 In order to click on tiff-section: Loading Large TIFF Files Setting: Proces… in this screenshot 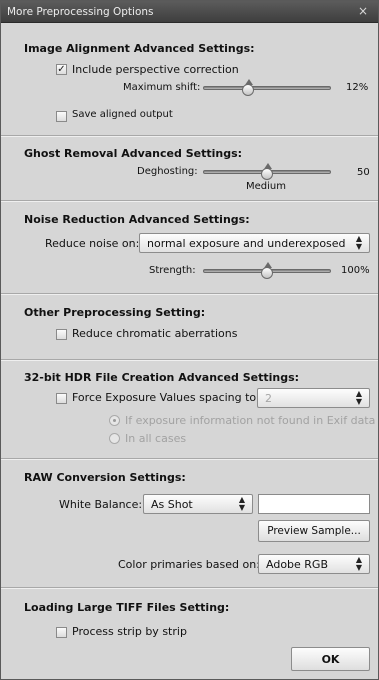, I will do `click(189, 634)`.